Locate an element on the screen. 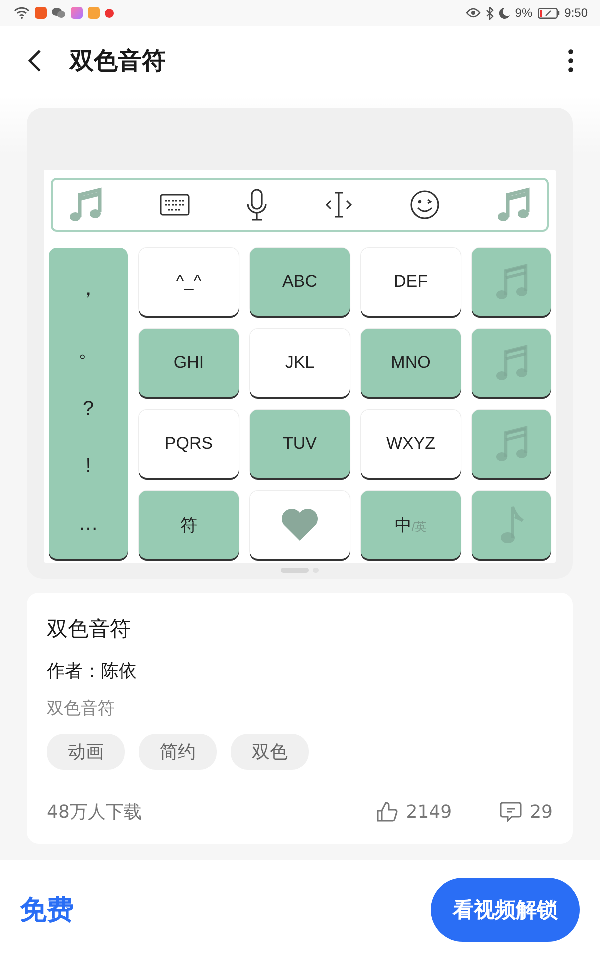  record-icon is located at coordinates (109, 13).